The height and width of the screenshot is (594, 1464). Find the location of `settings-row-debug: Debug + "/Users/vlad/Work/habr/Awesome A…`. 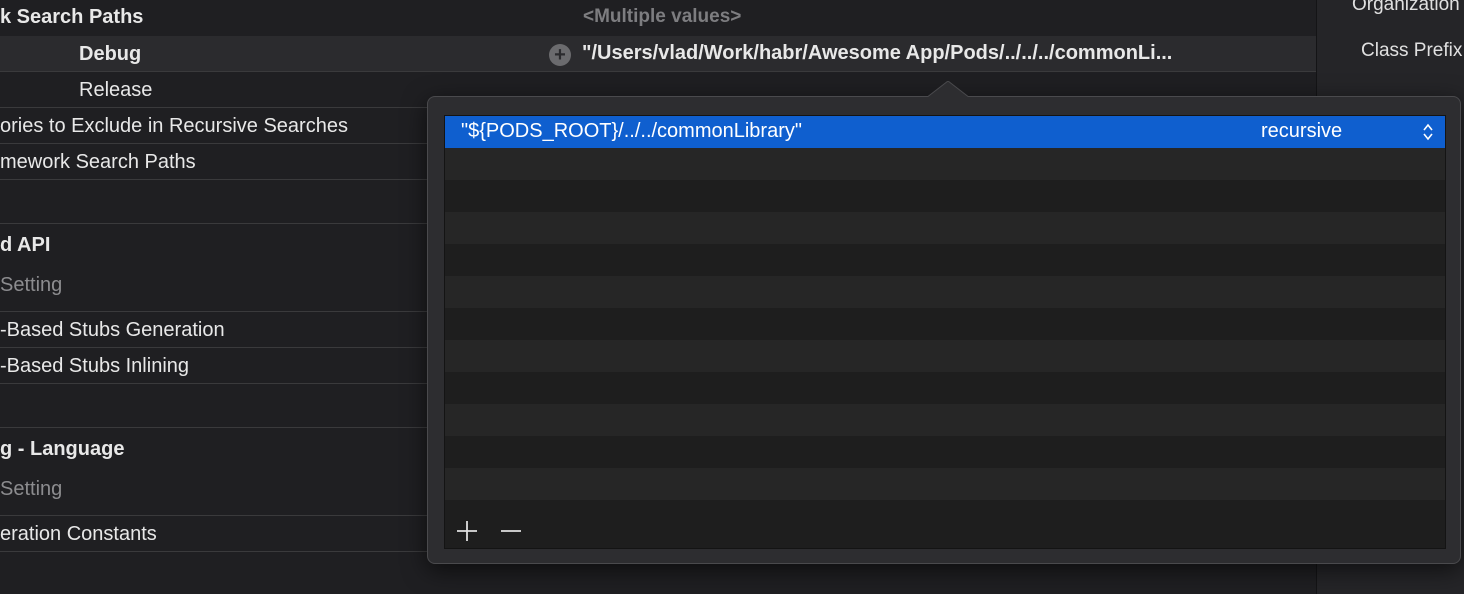

settings-row-debug: Debug + "/Users/vlad/Work/habr/Awesome A… is located at coordinates (658, 54).